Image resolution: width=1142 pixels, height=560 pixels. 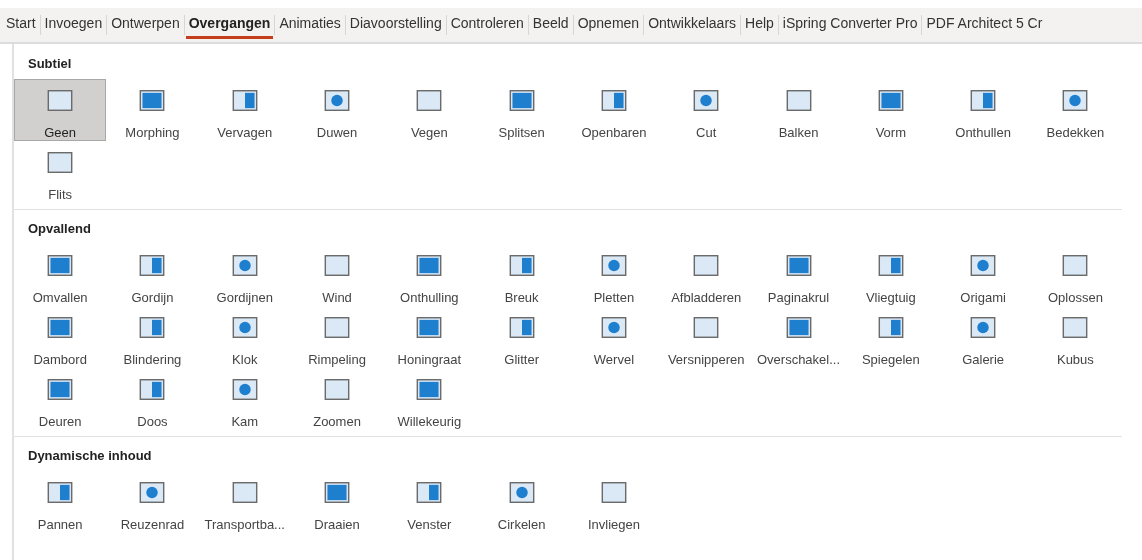 I want to click on transition-option: Versnipperen, so click(x=706, y=337).